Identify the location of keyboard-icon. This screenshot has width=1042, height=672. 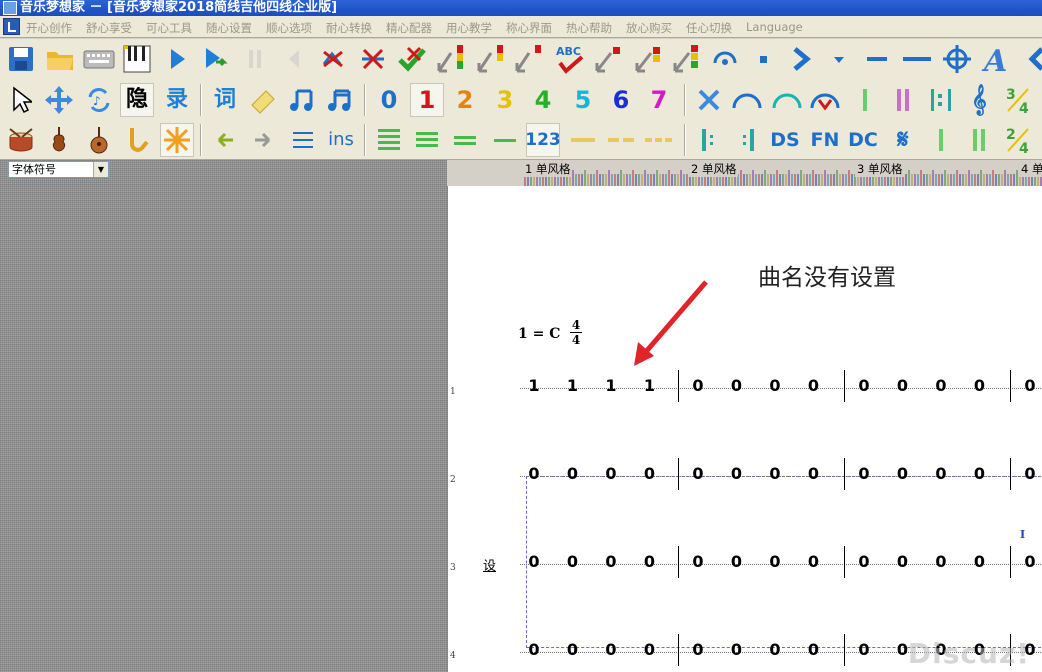
(99, 59).